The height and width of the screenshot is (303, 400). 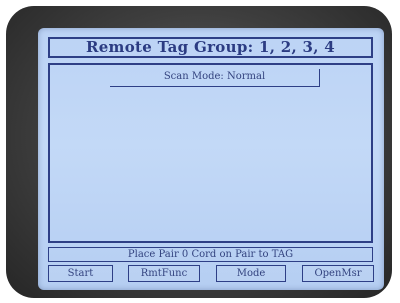 I want to click on scan-mode-text: Scan Mode: Normal, so click(x=214, y=76).